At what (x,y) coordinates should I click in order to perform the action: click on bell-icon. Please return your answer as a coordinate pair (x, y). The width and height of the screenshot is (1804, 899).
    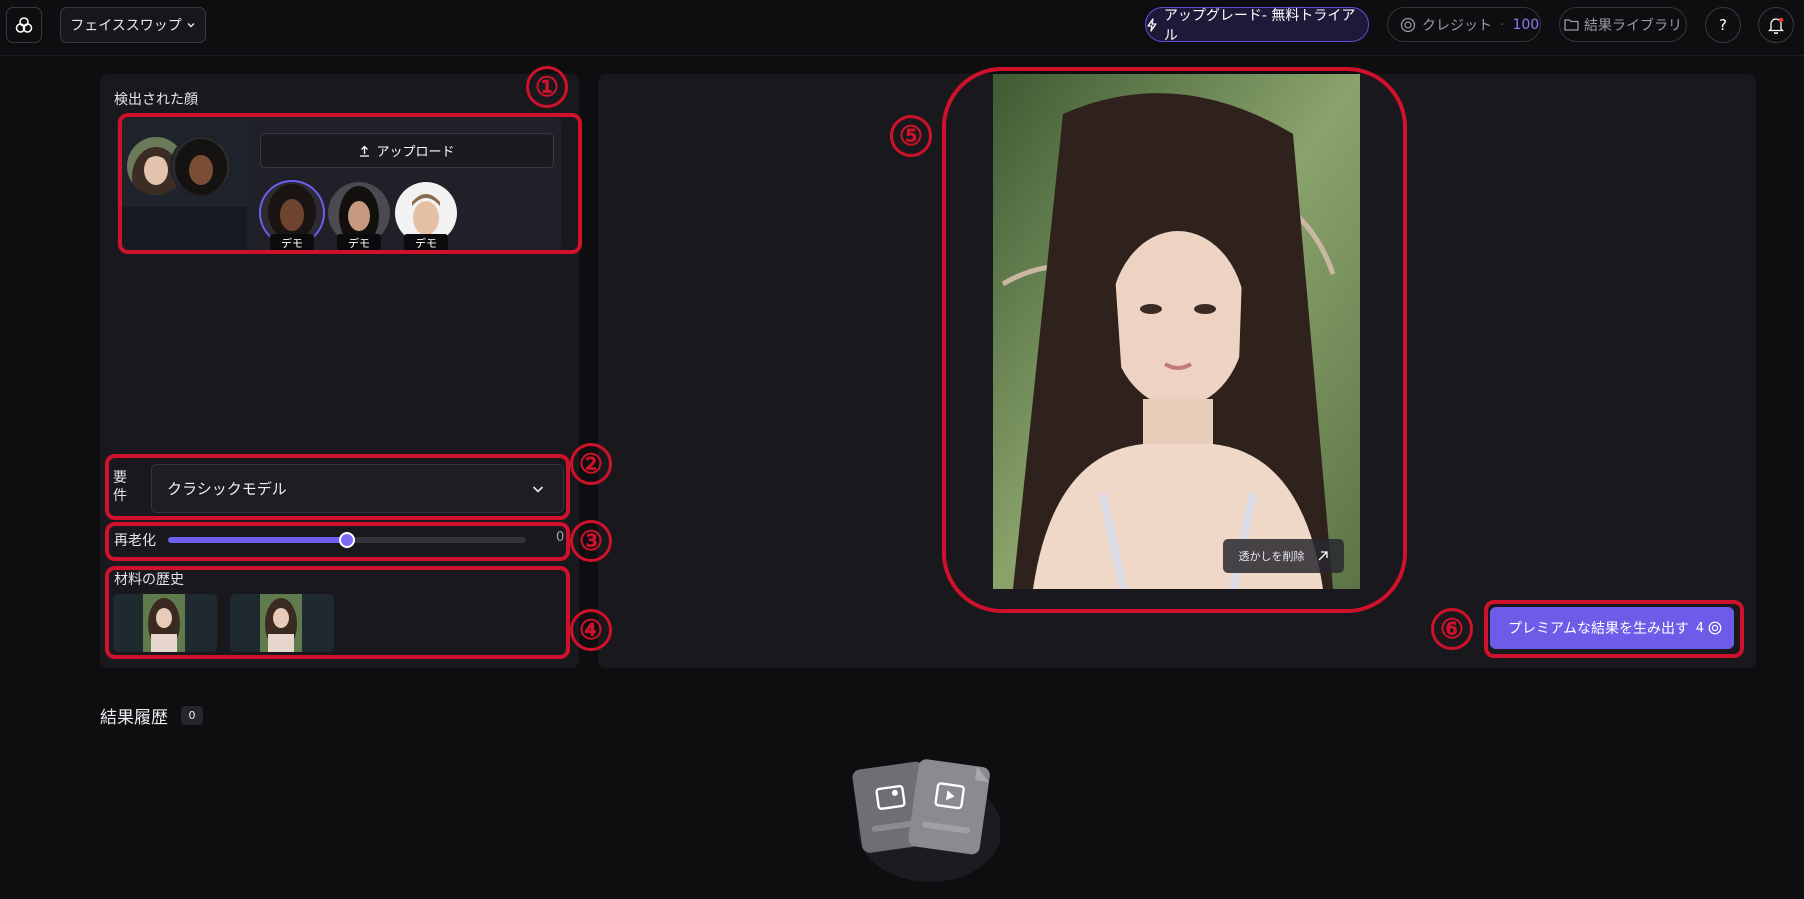
    Looking at the image, I should click on (1776, 25).